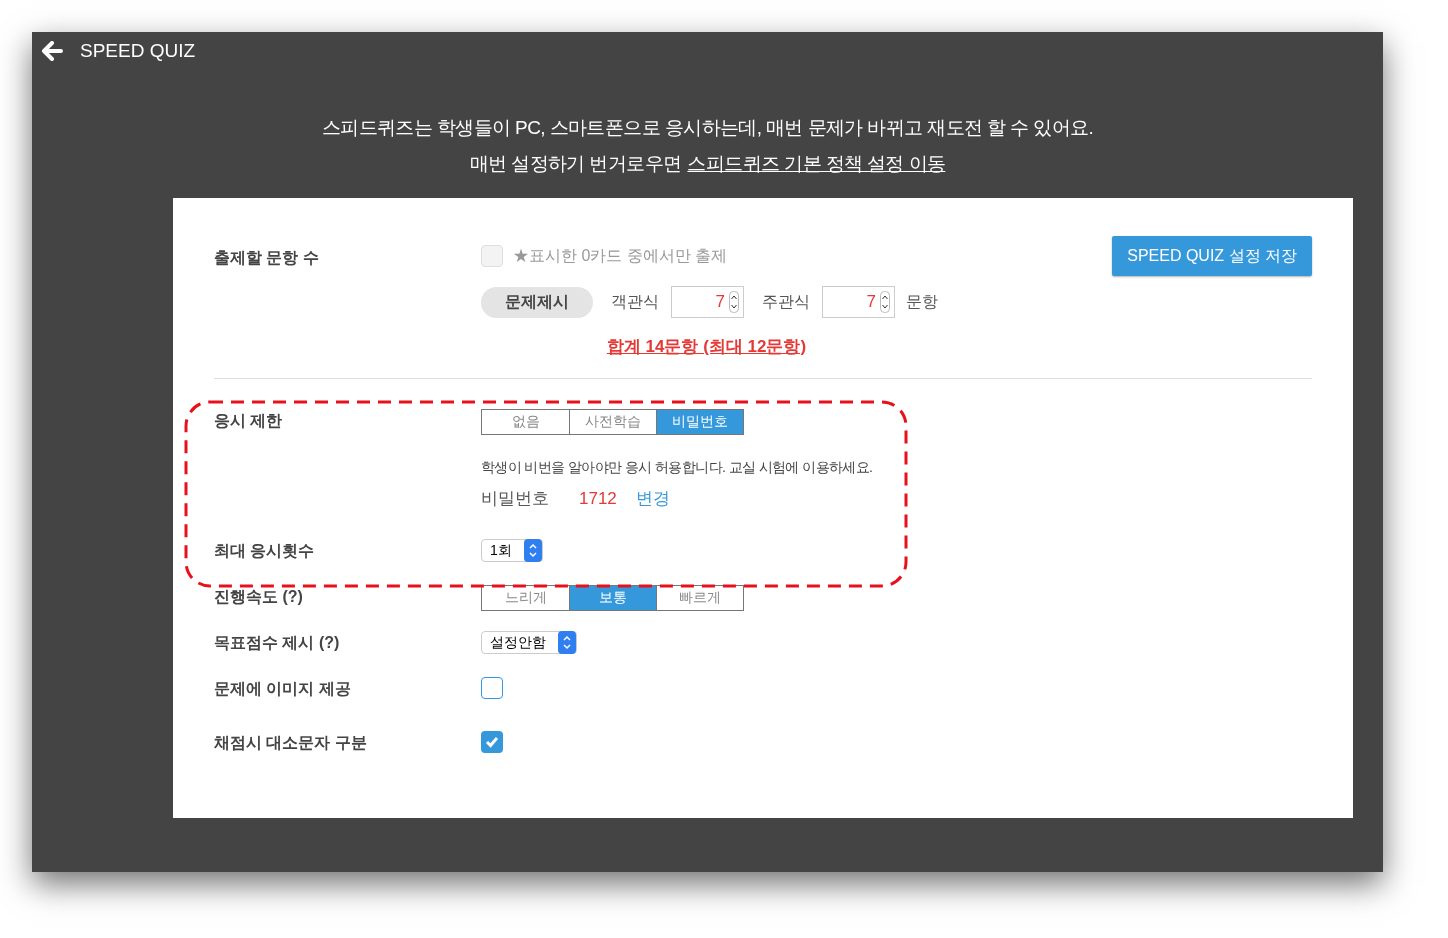  What do you see at coordinates (635, 302) in the screenshot?
I see `field-label: 객관식` at bounding box center [635, 302].